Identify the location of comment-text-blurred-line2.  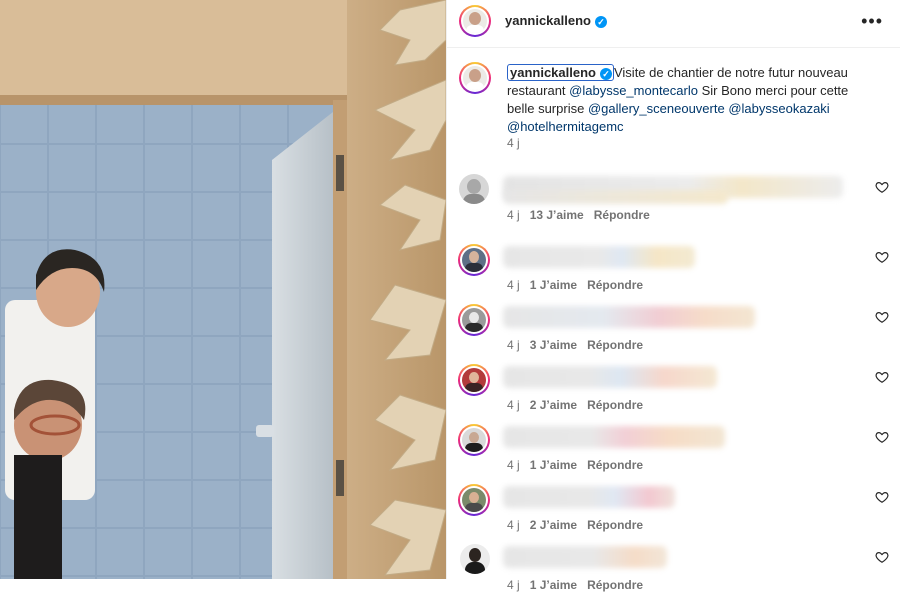
(615, 197).